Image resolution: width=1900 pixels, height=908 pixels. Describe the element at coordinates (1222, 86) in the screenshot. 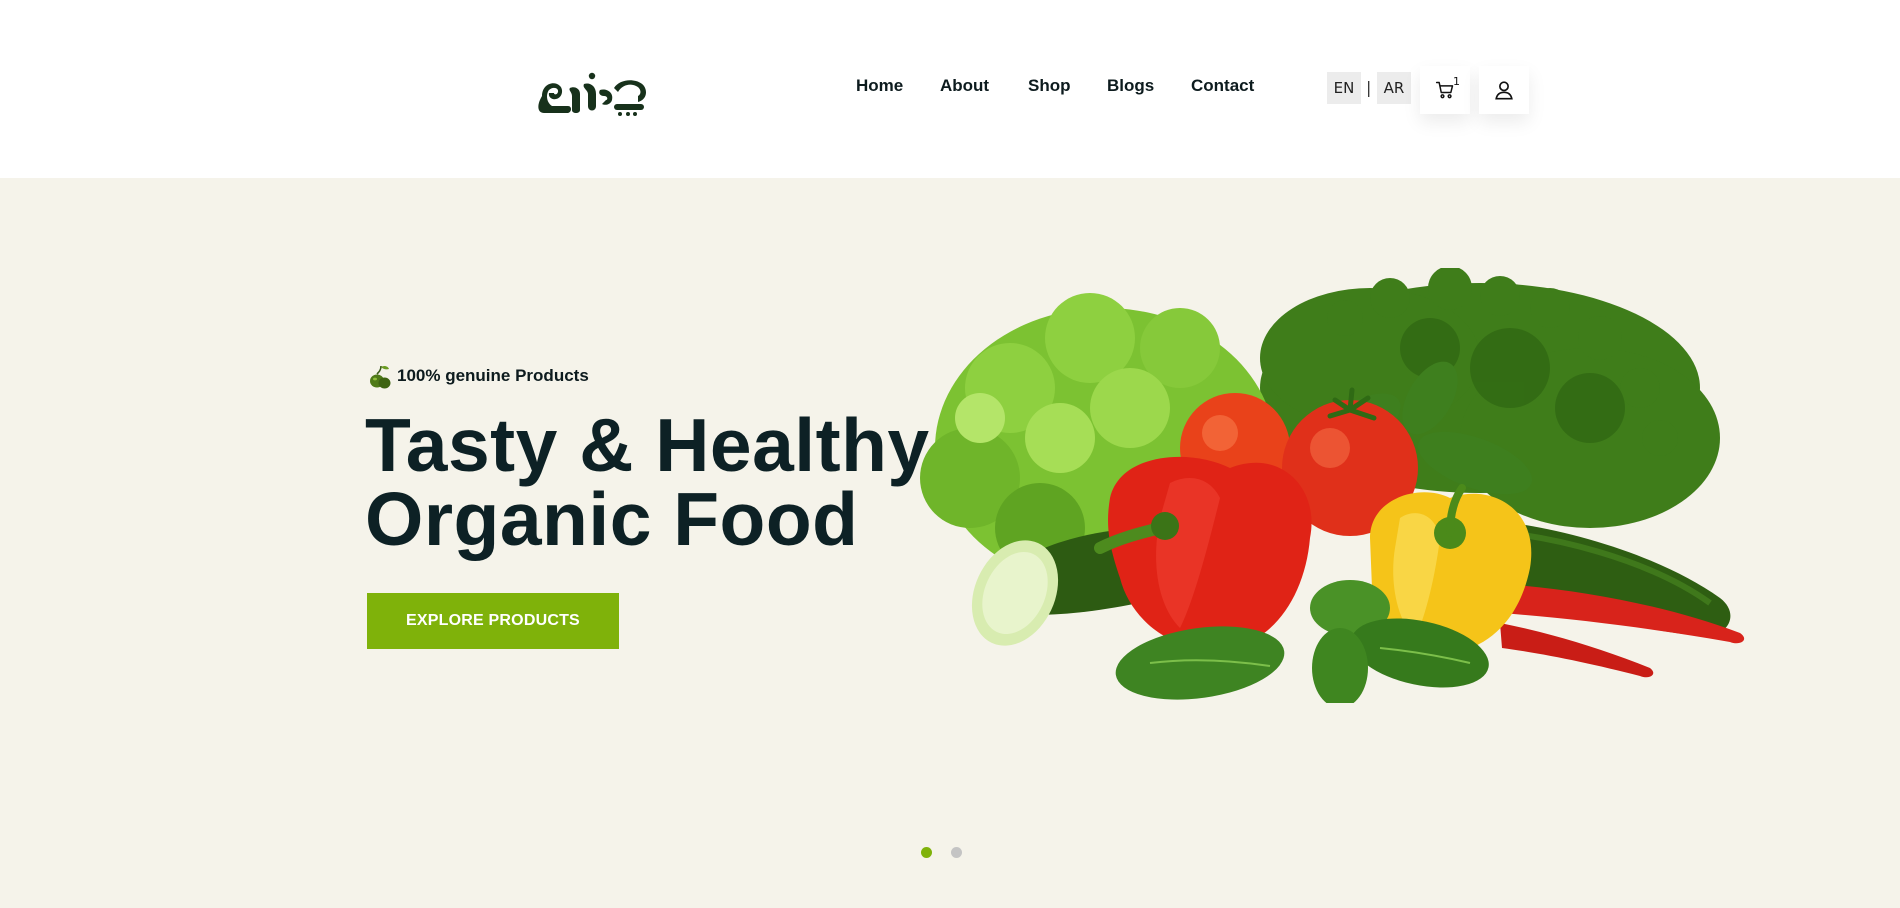

I see `nav-contact: Contact` at that location.